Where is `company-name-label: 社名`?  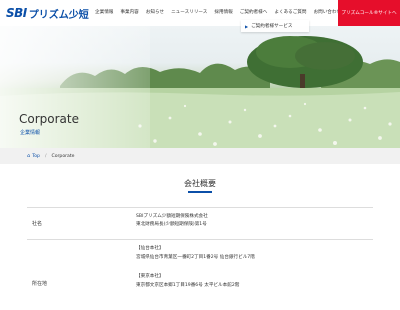 company-name-label: 社名 is located at coordinates (37, 224).